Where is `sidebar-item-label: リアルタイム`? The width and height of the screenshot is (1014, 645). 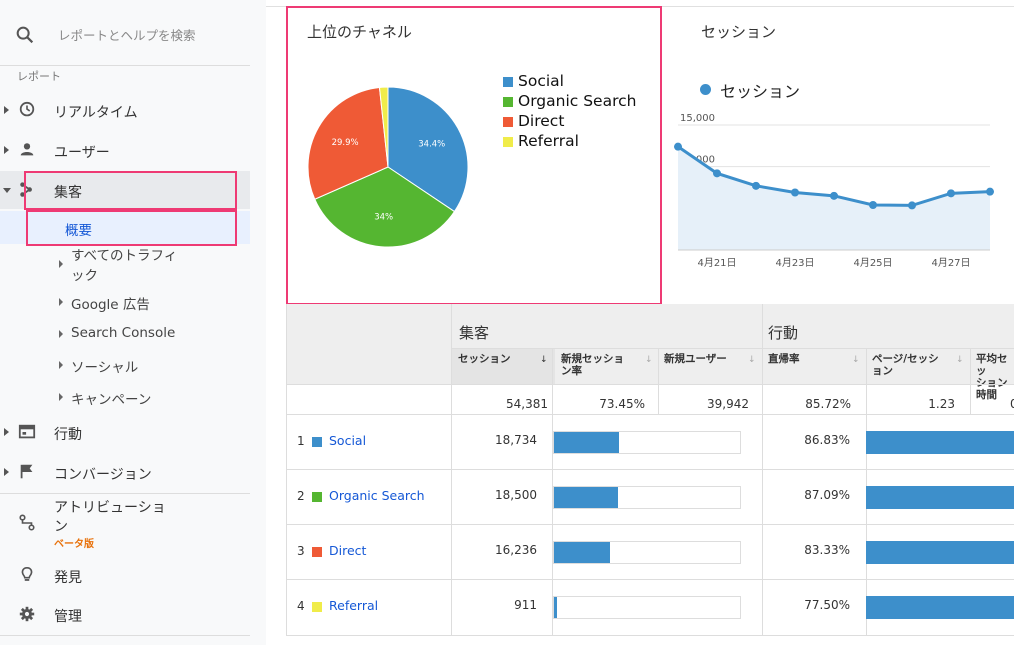
sidebar-item-label: リアルタイム is located at coordinates (96, 113).